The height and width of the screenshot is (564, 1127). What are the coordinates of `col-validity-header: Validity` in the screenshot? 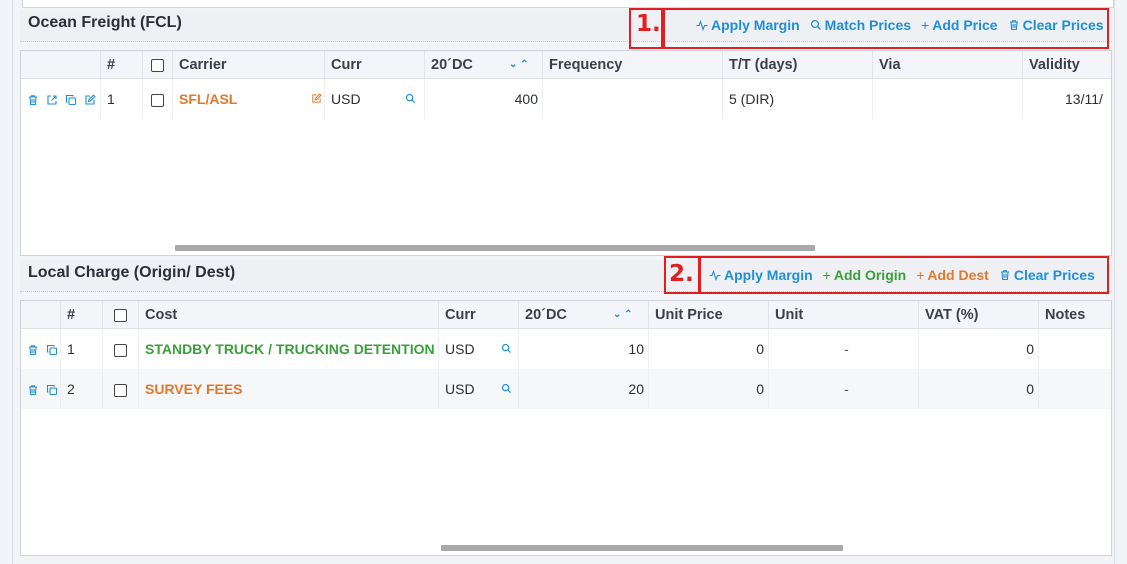 It's located at (1067, 65).